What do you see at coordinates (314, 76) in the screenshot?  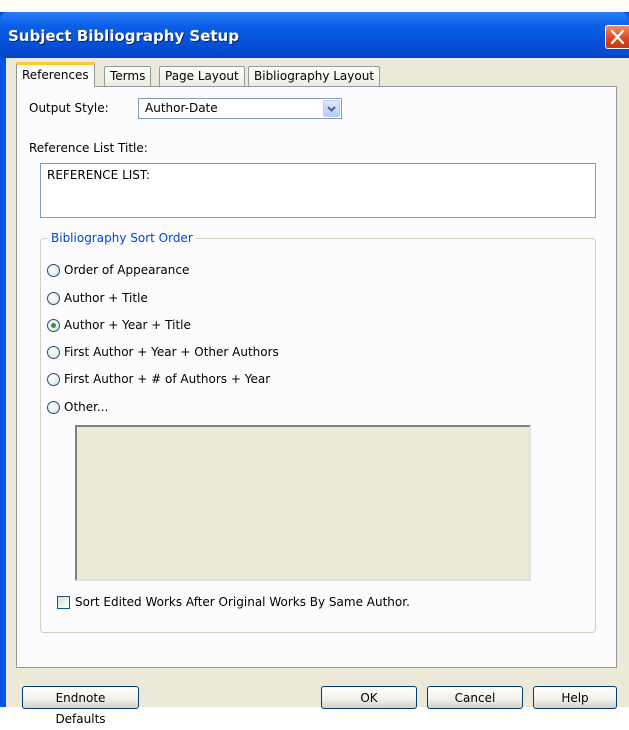 I see `tab-bibliography-layout: Bibliography Layout` at bounding box center [314, 76].